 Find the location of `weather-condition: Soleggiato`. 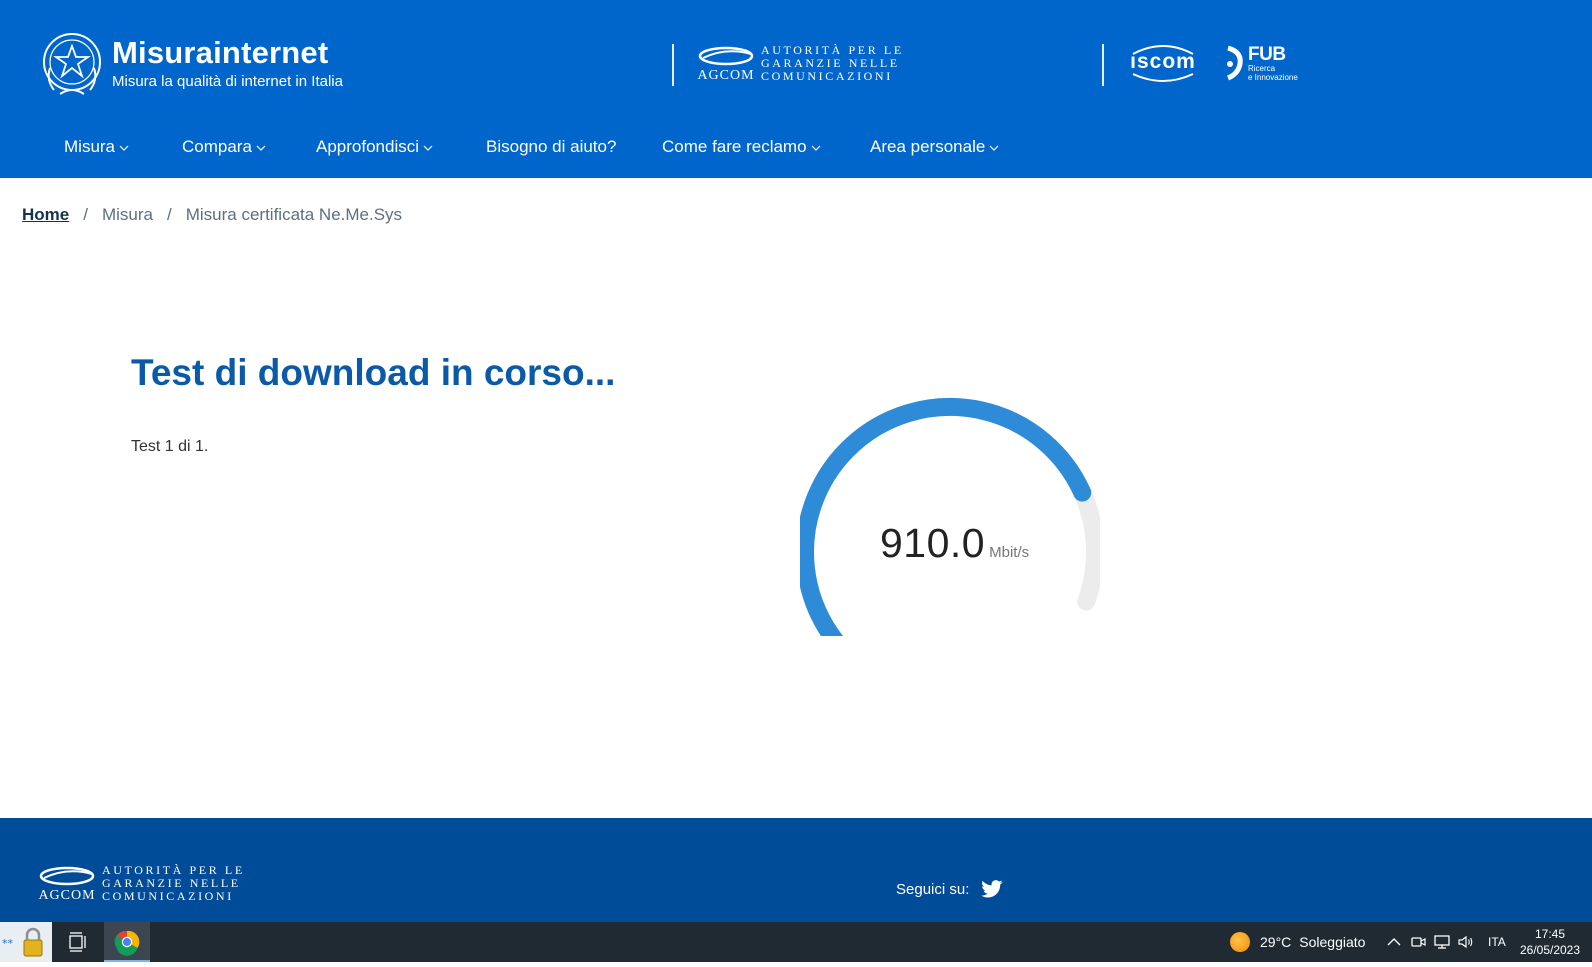

weather-condition: Soleggiato is located at coordinates (1332, 942).